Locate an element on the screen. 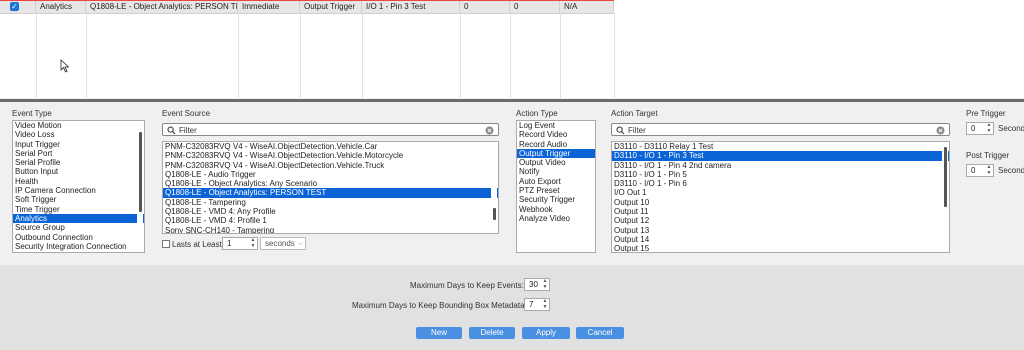 This screenshot has width=1024, height=350. action-type-item: Record Audio is located at coordinates (556, 144).